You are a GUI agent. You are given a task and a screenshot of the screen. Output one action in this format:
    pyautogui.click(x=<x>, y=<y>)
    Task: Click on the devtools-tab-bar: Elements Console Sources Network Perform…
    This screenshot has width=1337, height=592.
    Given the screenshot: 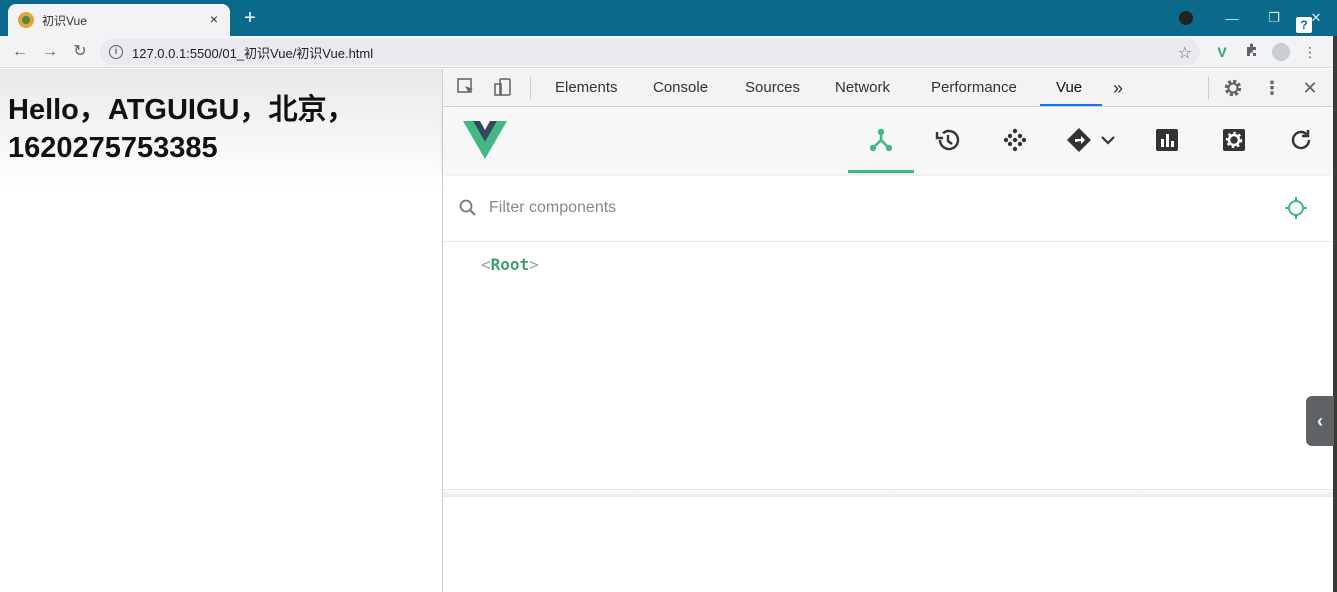 What is the action you would take?
    pyautogui.click(x=888, y=88)
    